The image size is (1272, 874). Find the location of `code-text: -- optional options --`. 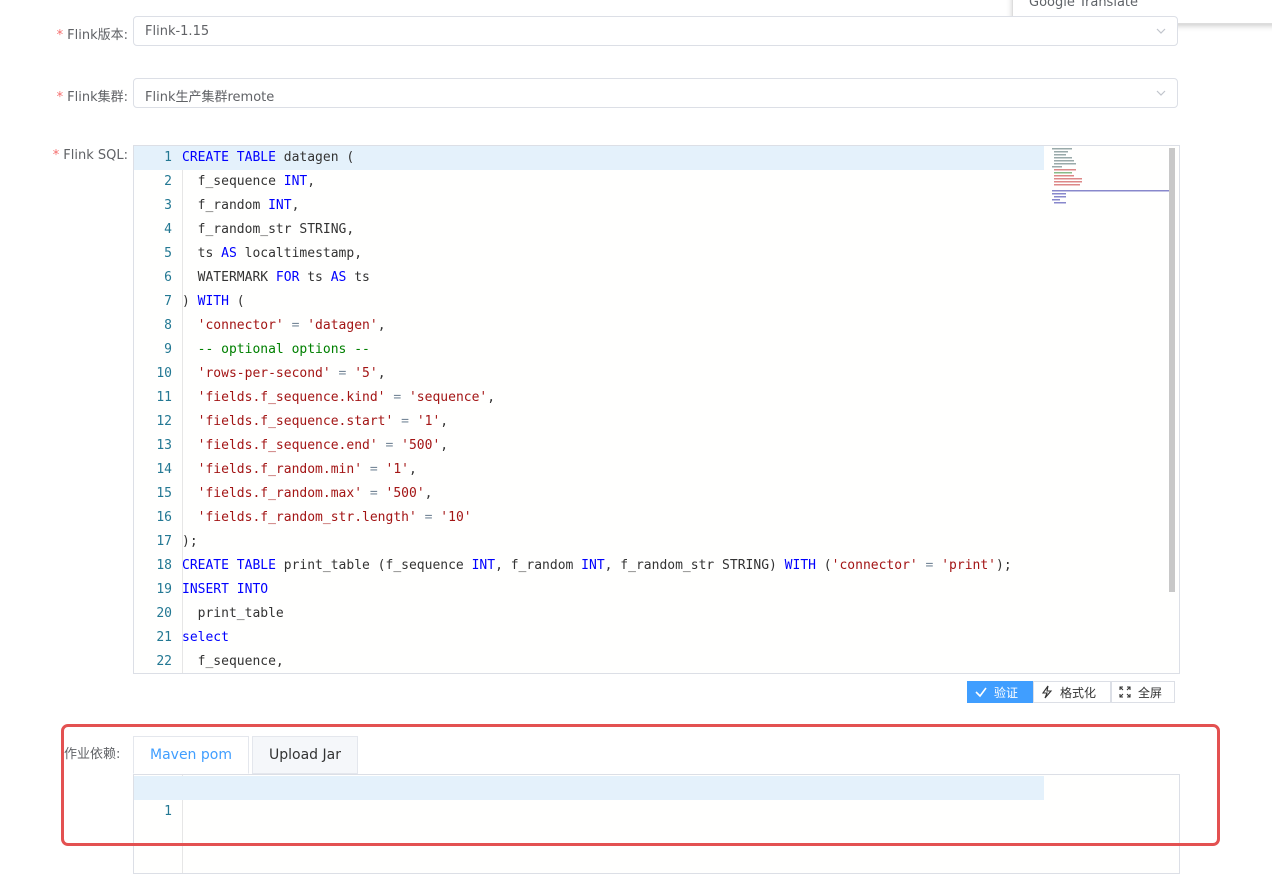

code-text: -- optional options -- is located at coordinates (283, 349).